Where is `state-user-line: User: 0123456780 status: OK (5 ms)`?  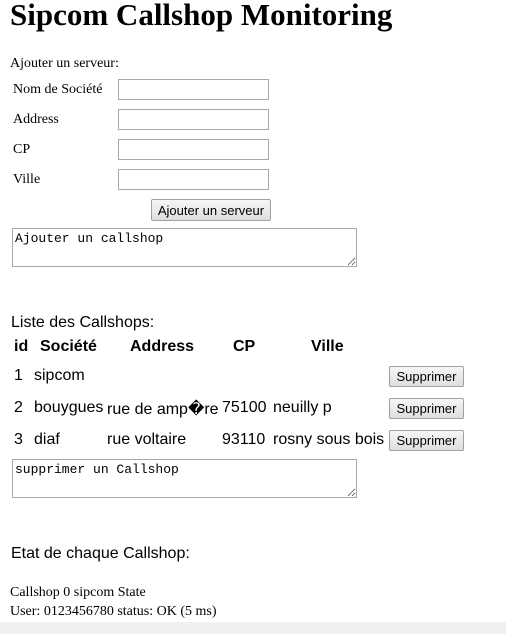
state-user-line: User: 0123456780 status: OK (5 ms) is located at coordinates (113, 611).